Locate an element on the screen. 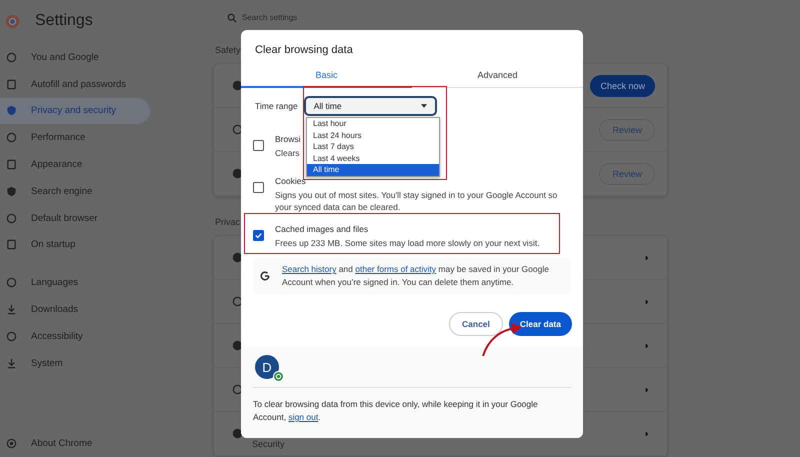 Image resolution: width=800 pixels, height=457 pixels. sidebar-item: System is located at coordinates (75, 363).